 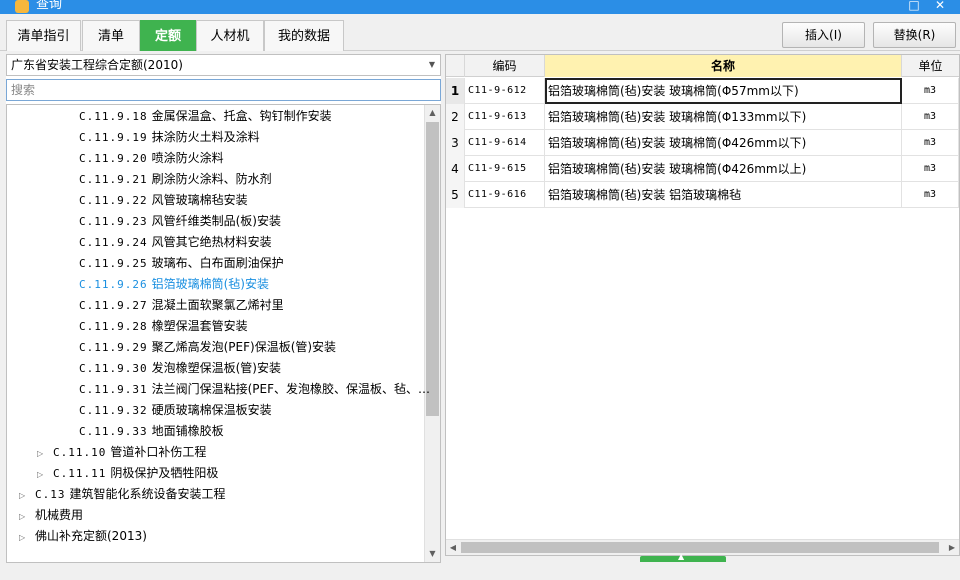 What do you see at coordinates (914, 35) in the screenshot?
I see `replace-button: 替换(R)` at bounding box center [914, 35].